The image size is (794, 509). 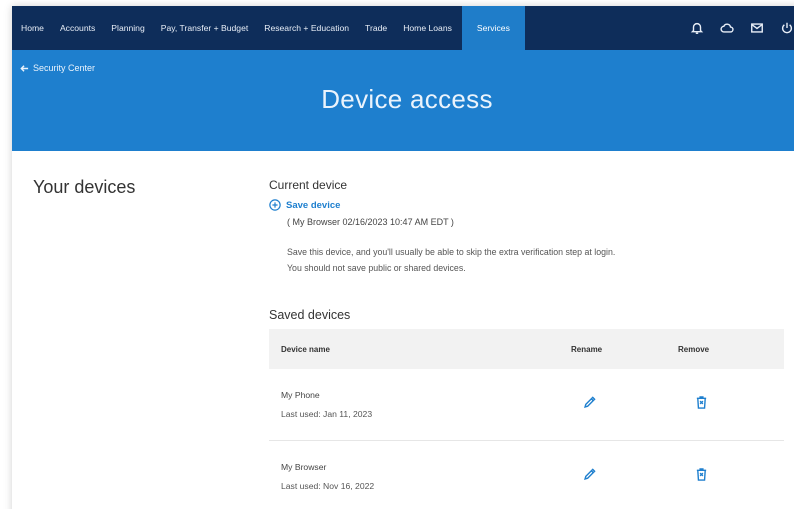 What do you see at coordinates (205, 28) in the screenshot?
I see `nav-pay-transfer-budget: Pay, Transfer + Budget` at bounding box center [205, 28].